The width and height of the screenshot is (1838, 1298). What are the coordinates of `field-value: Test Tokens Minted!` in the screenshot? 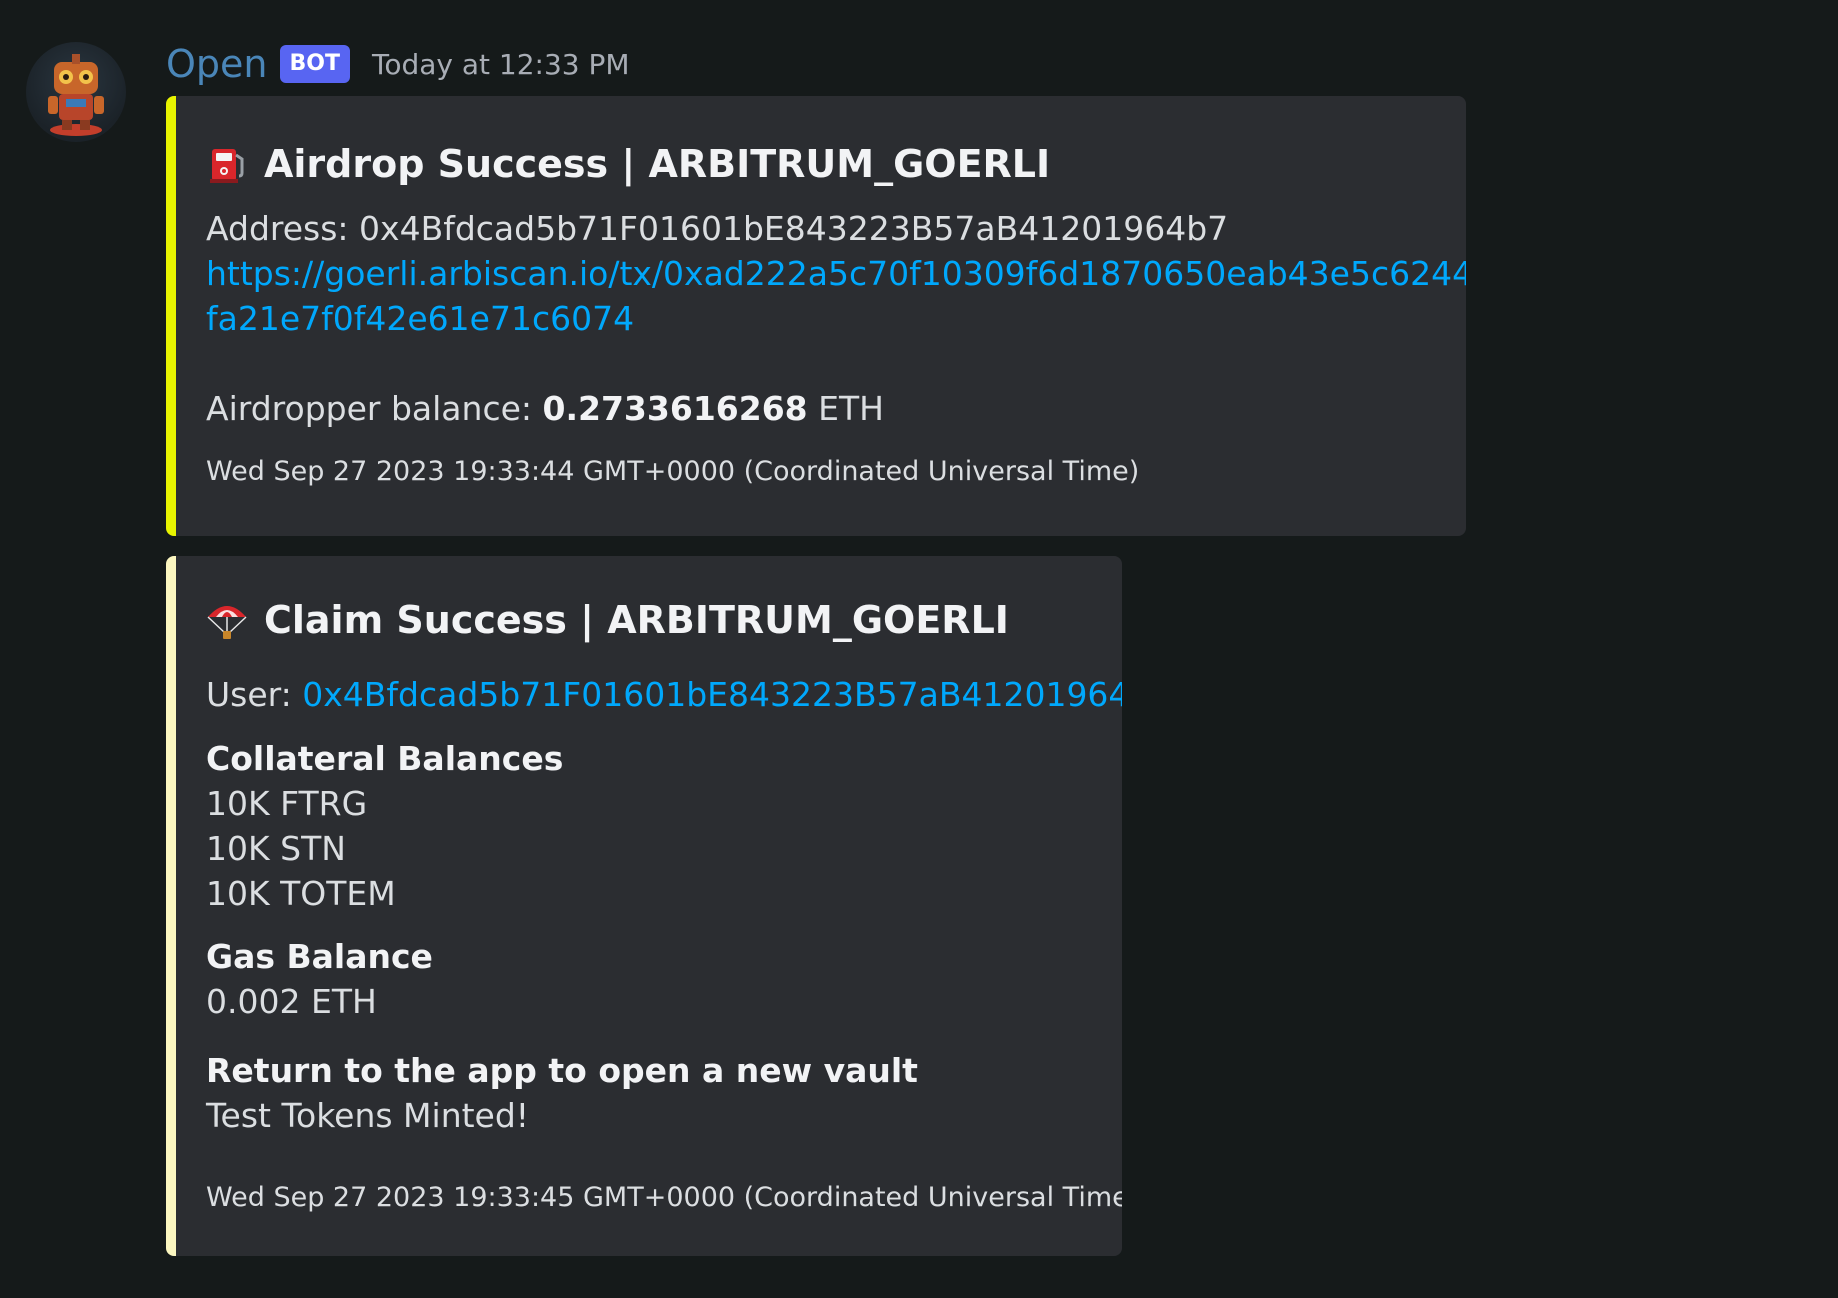 It's located at (368, 1115).